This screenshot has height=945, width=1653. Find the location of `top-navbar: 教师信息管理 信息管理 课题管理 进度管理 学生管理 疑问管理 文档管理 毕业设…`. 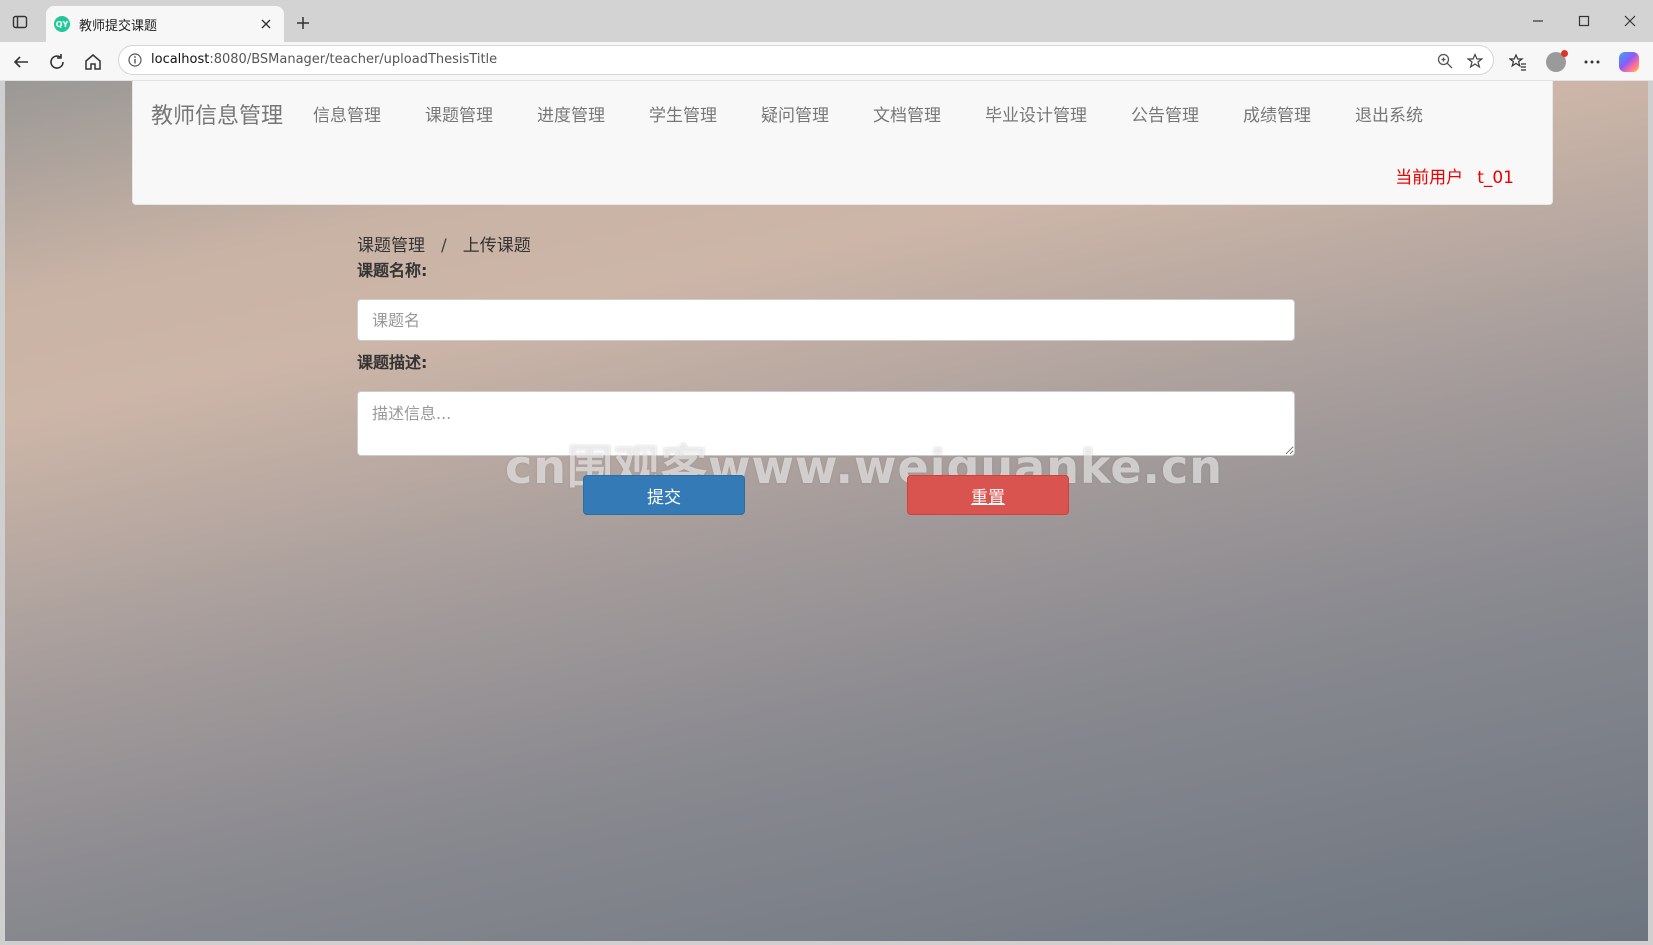

top-navbar: 教师信息管理 信息管理 课题管理 进度管理 学生管理 疑问管理 文档管理 毕业设… is located at coordinates (842, 143).